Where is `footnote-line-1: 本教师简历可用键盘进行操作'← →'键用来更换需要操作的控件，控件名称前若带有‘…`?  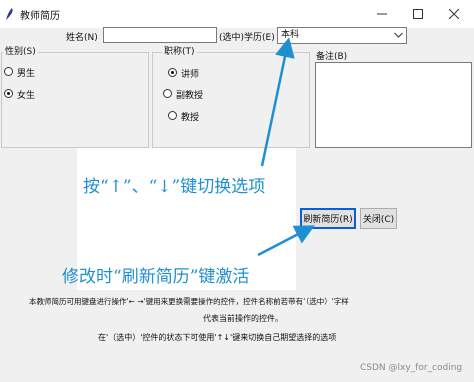
footnote-line-1: 本教师简历可用键盘进行操作'← →'键用来更换需要操作的控件，控件名称前若带有‘… is located at coordinates (189, 301).